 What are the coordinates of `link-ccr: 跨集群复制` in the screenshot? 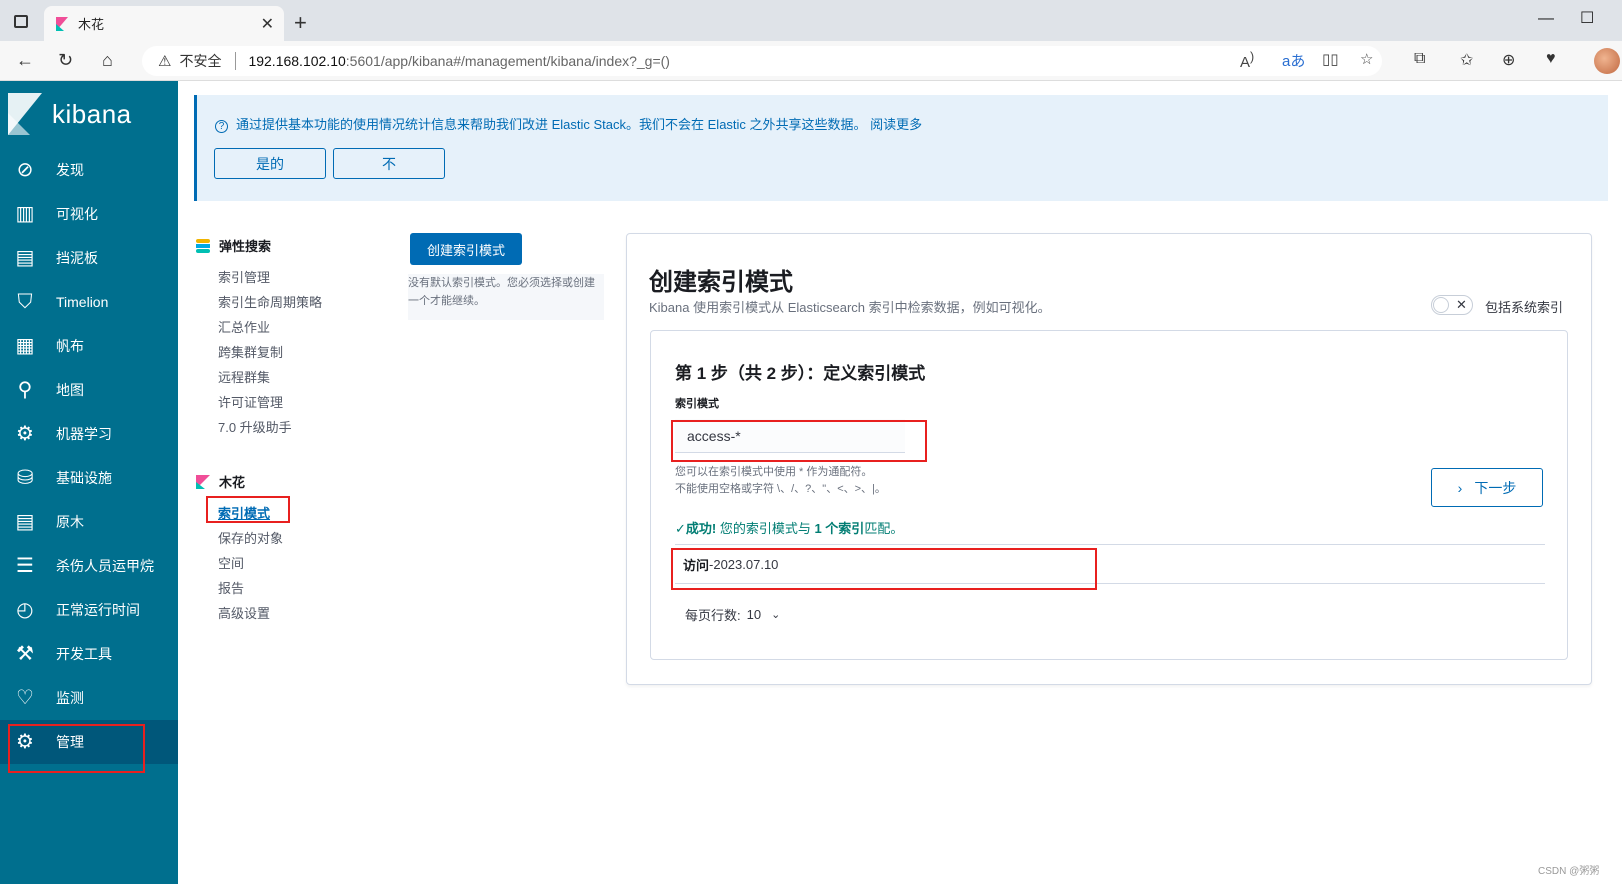 It's located at (250, 351).